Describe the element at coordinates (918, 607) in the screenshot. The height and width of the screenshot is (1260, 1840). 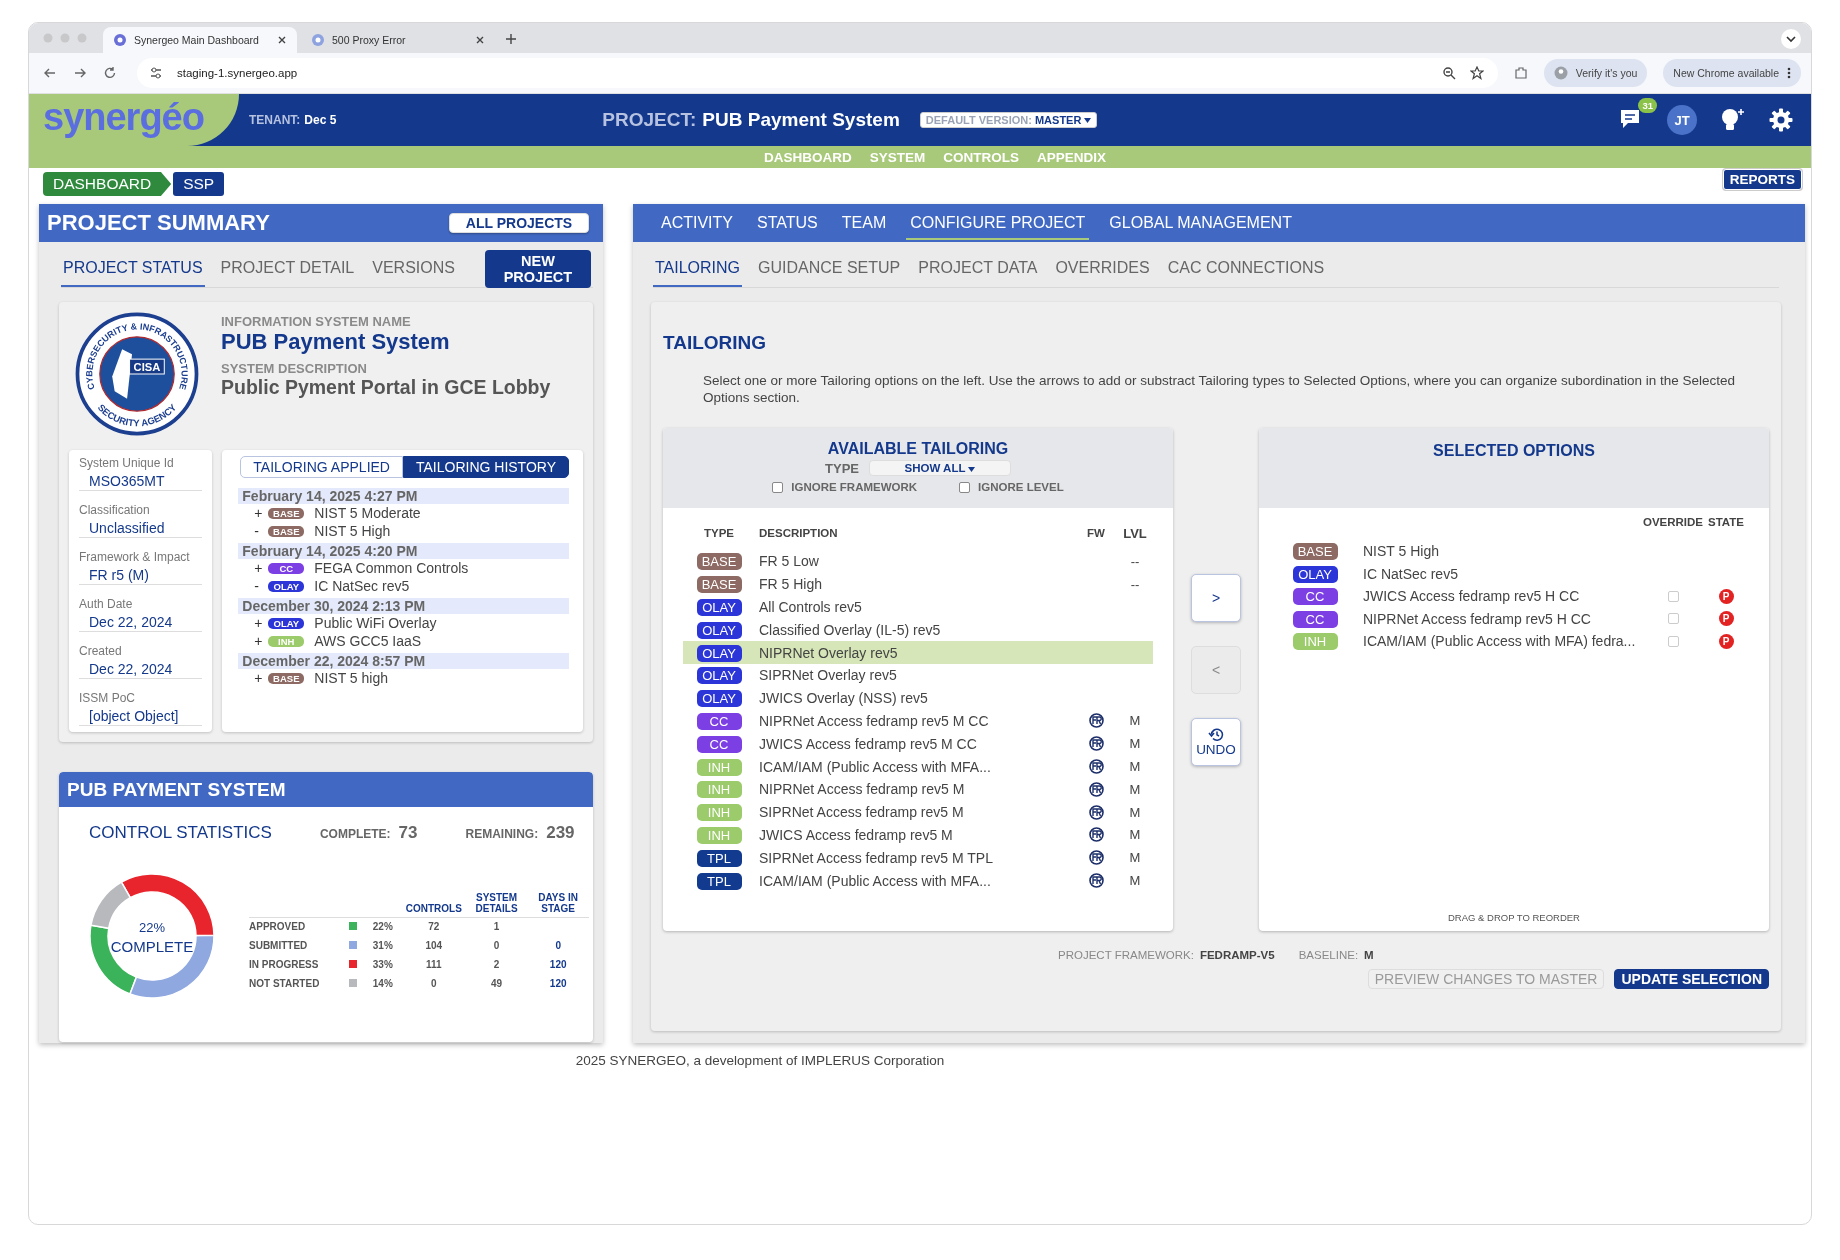
I see `tailoring-row: OLAY All Controls rev5` at that location.